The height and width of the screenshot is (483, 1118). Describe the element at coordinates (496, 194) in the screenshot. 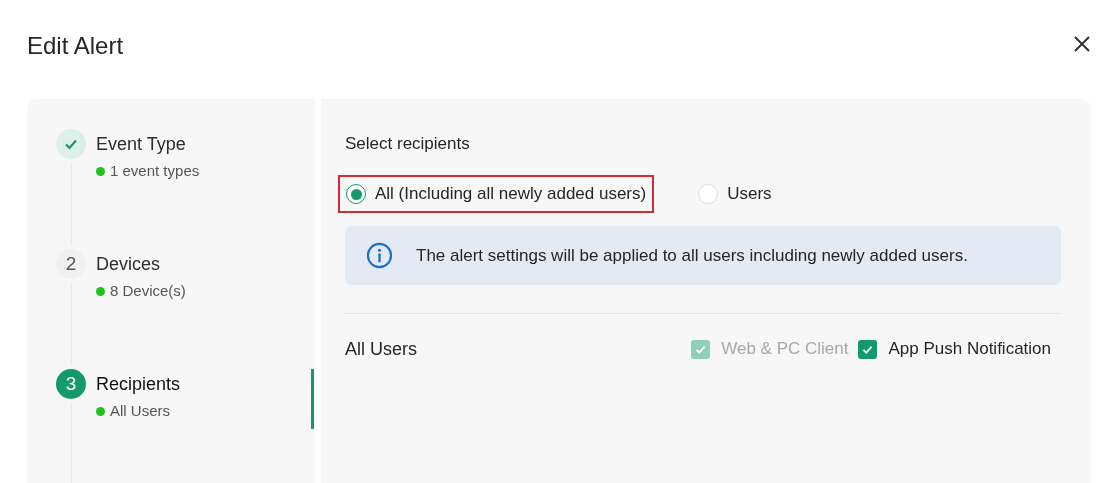

I see `radio-option: All (Including all newly added users)` at that location.